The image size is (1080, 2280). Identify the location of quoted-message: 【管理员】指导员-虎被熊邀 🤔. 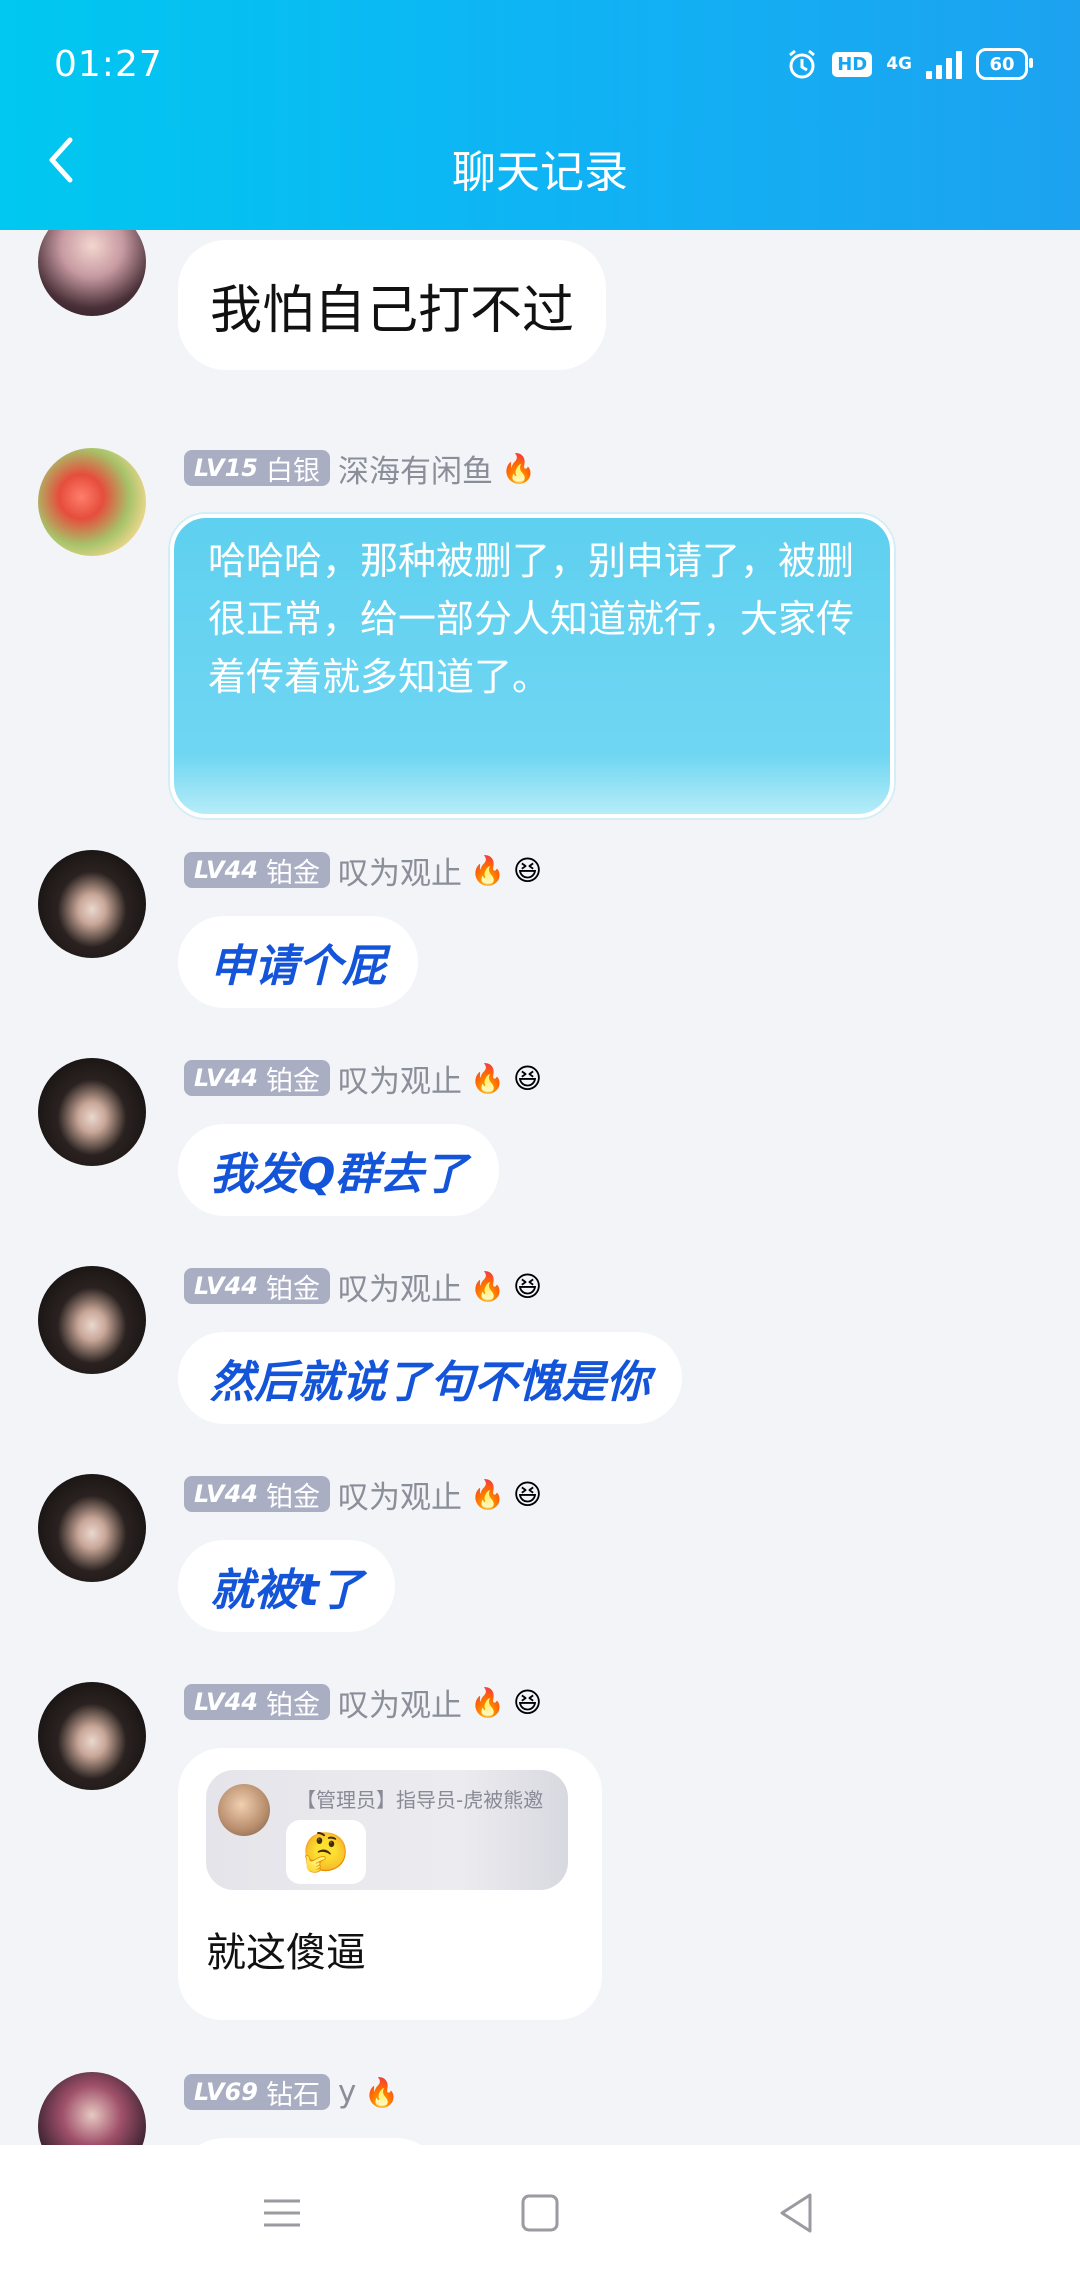
(387, 1830).